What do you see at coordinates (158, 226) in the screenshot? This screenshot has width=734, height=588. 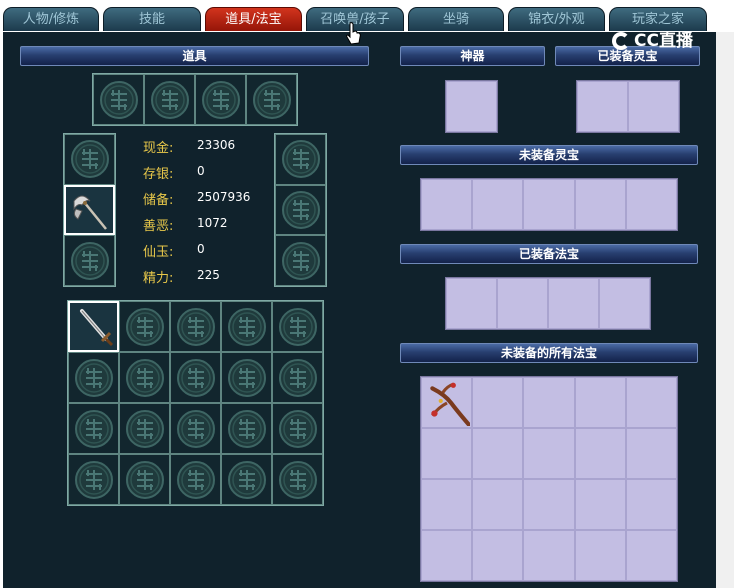 I see `karma-label: 善恶:` at bounding box center [158, 226].